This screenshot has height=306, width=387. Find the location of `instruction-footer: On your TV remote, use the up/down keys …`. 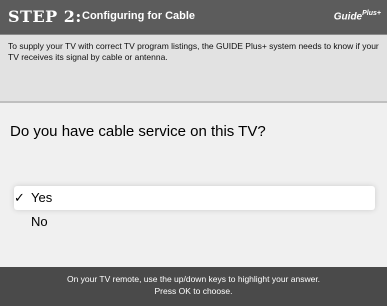

instruction-footer: On your TV remote, use the up/down keys … is located at coordinates (193, 286).